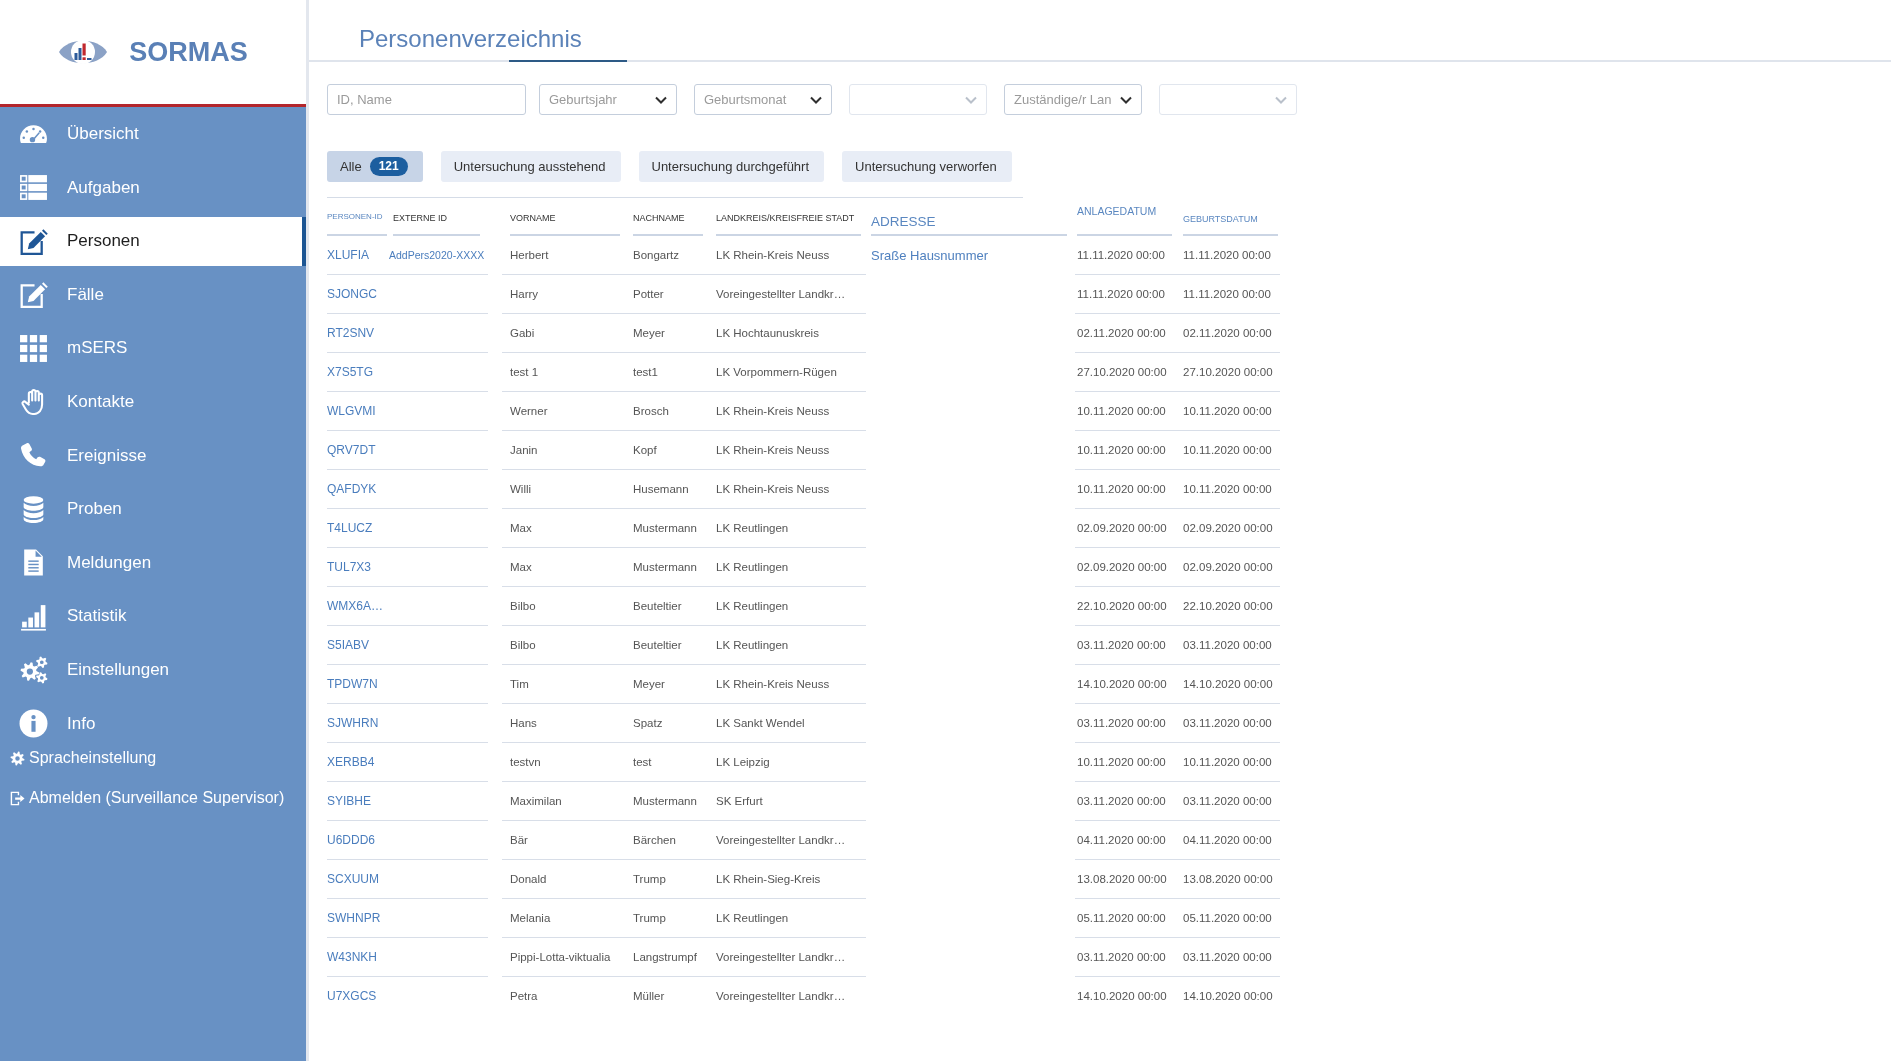 Image resolution: width=1891 pixels, height=1061 pixels. I want to click on sidebar-item: Personen, so click(153, 241).